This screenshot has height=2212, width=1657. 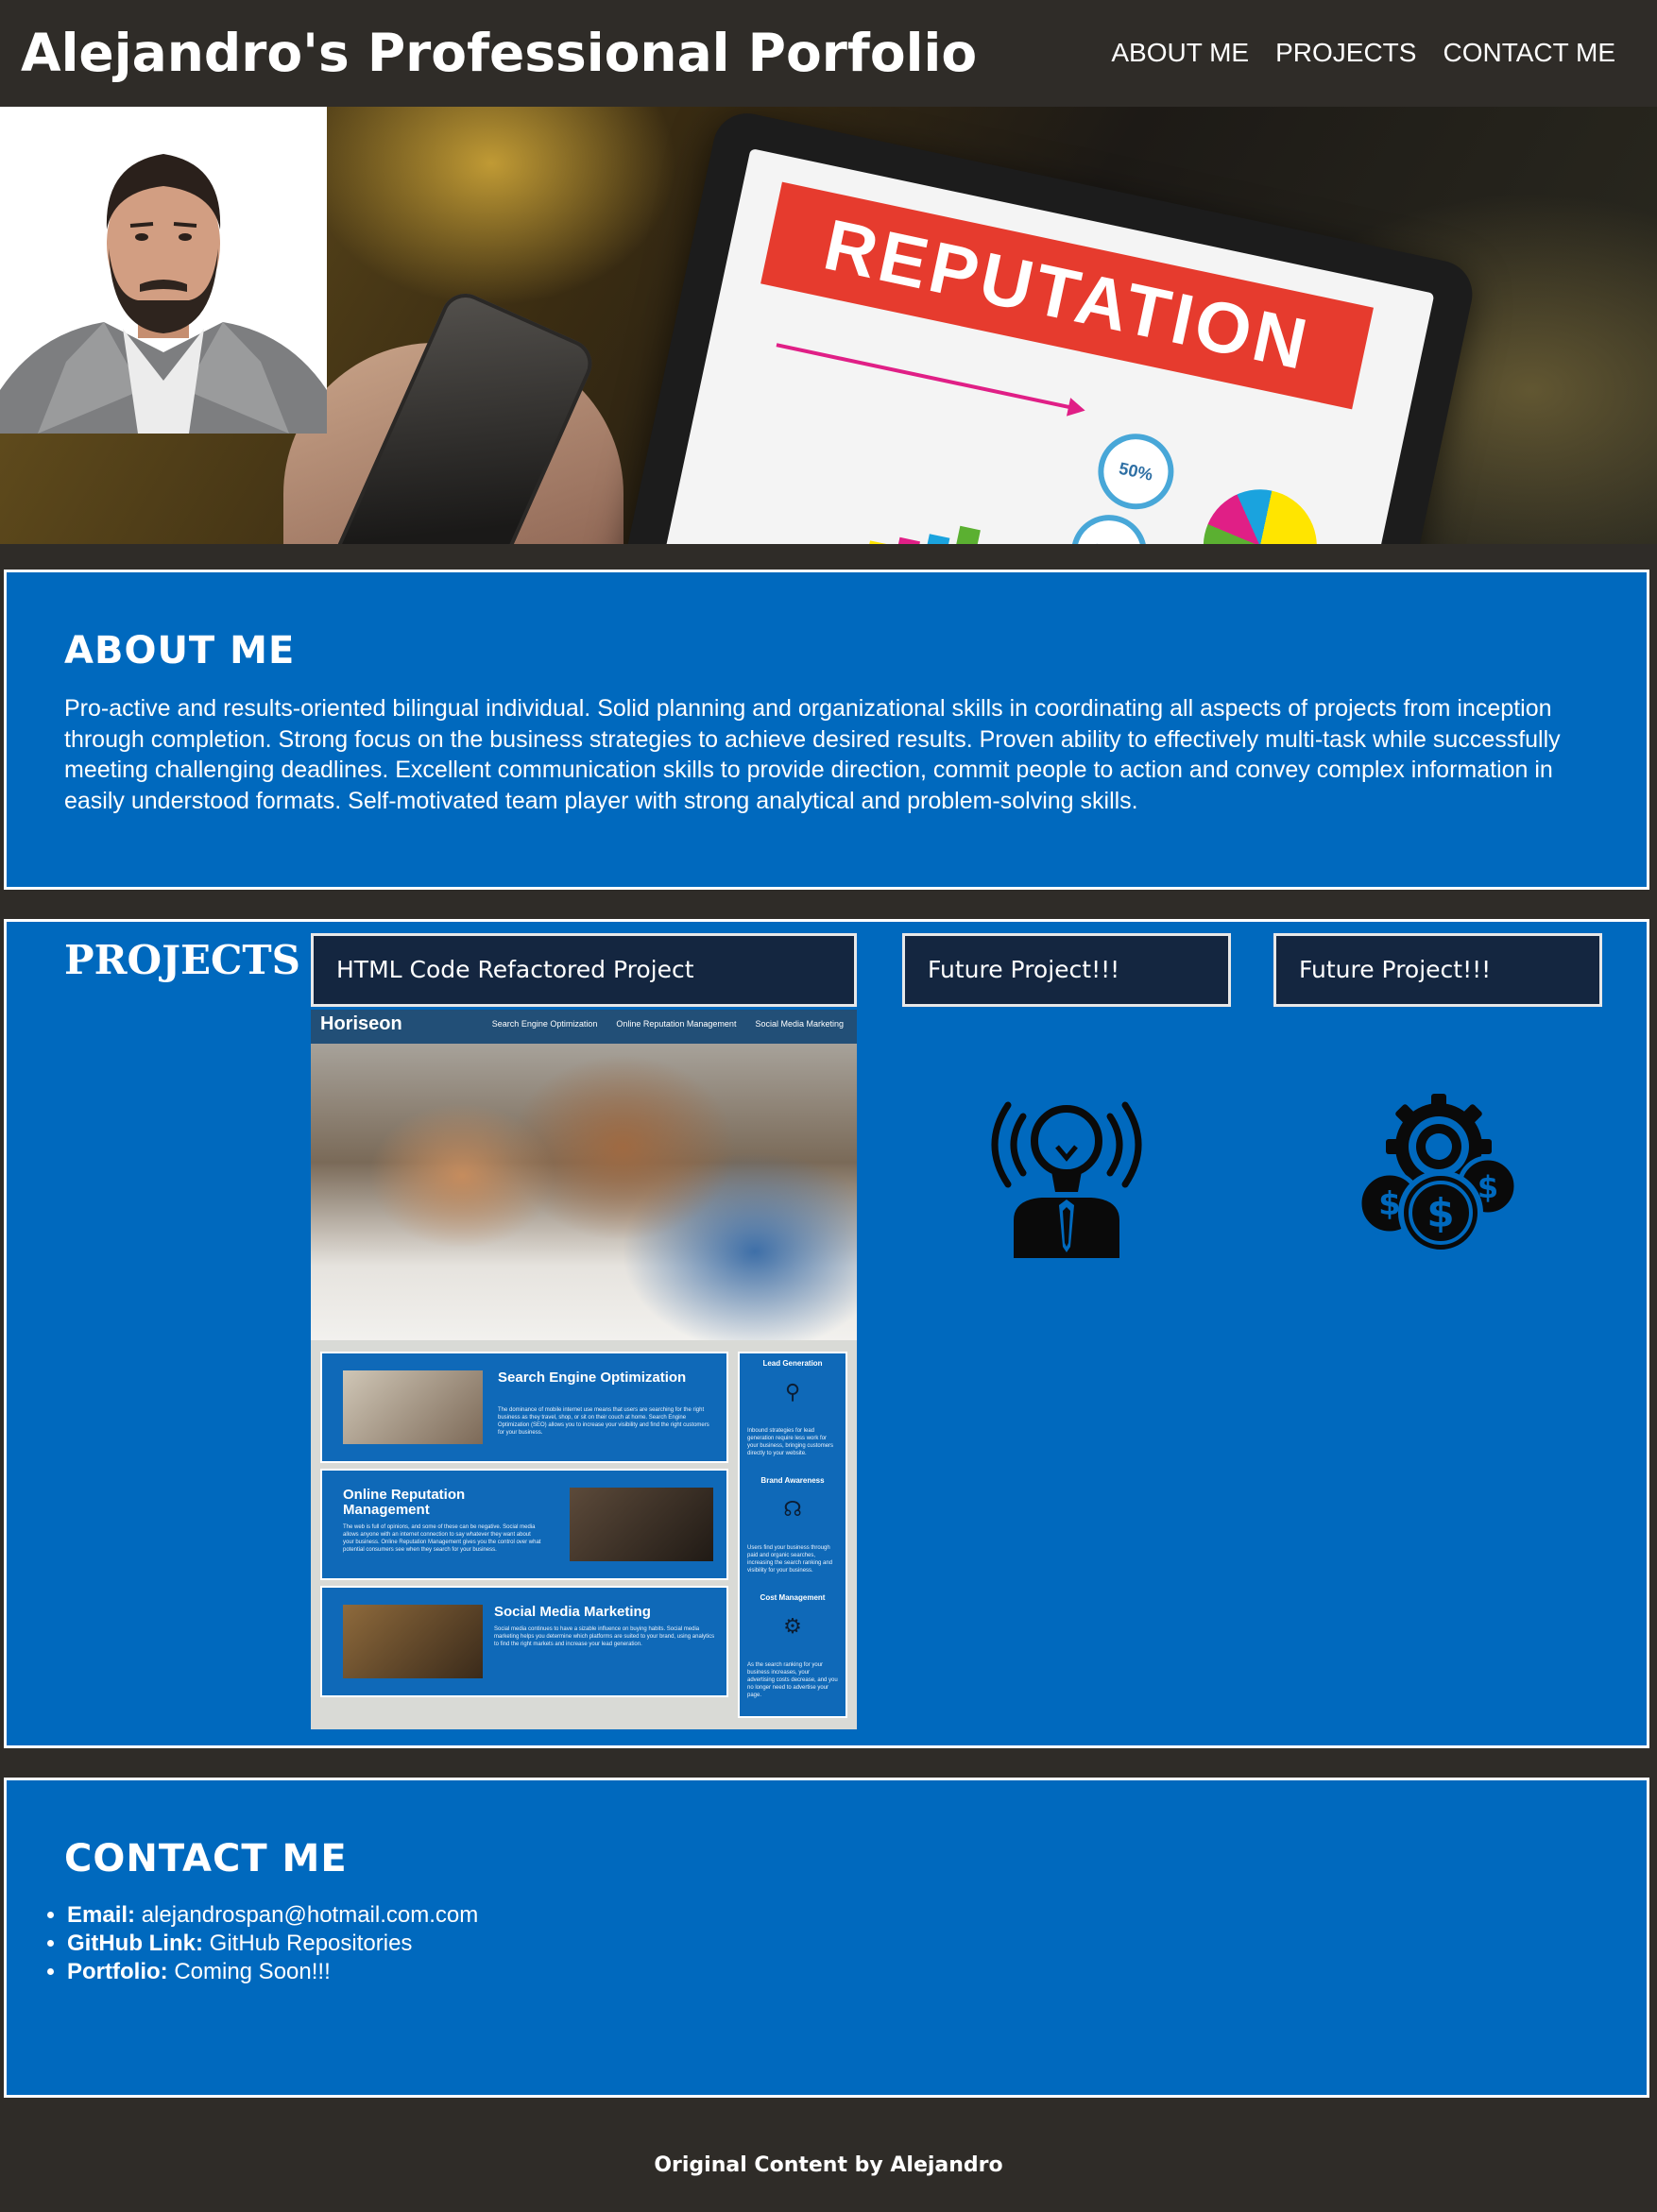 I want to click on about-heading: ABOUT ME, so click(x=180, y=650).